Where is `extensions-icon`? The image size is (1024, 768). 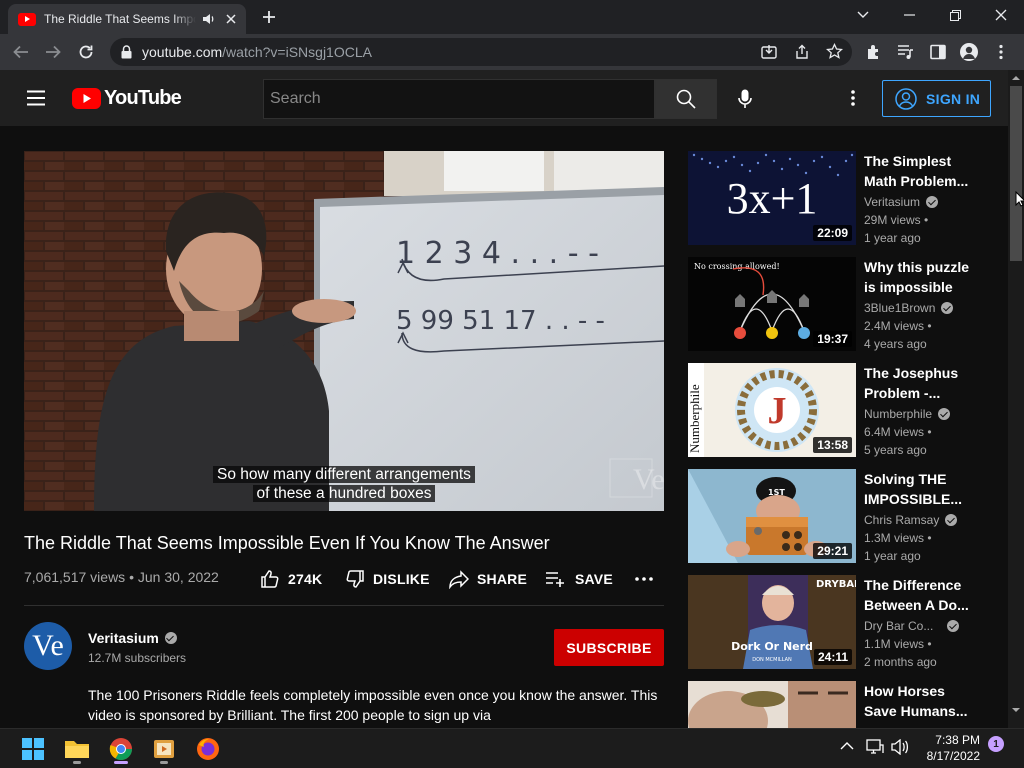 extensions-icon is located at coordinates (874, 52).